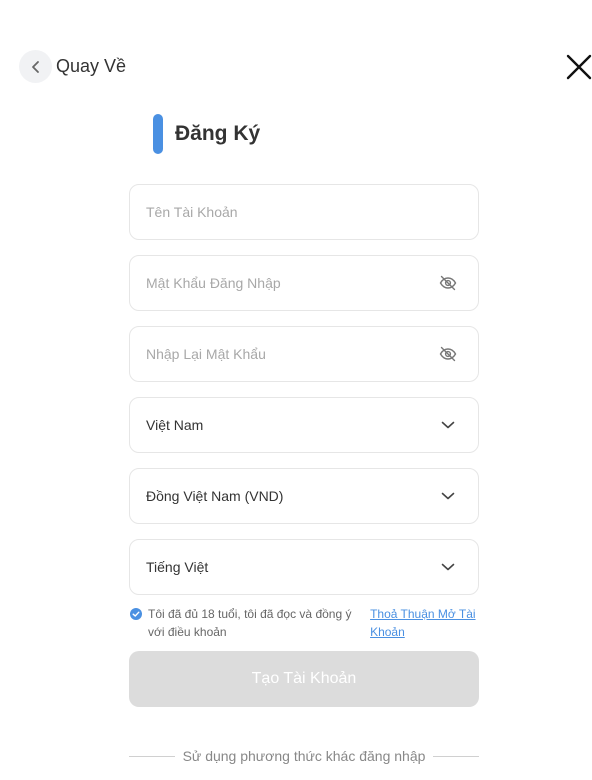  I want to click on confirm-password-visibility-toggle, so click(448, 354).